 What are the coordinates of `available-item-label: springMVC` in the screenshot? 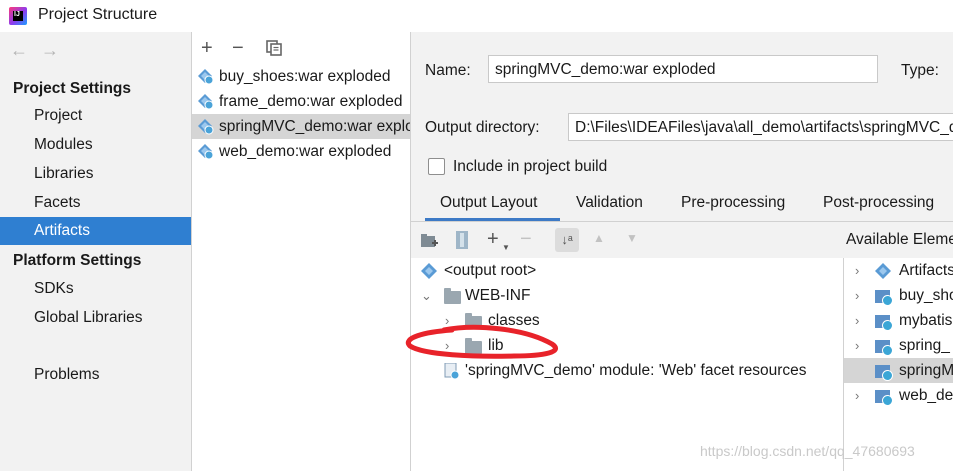 It's located at (926, 370).